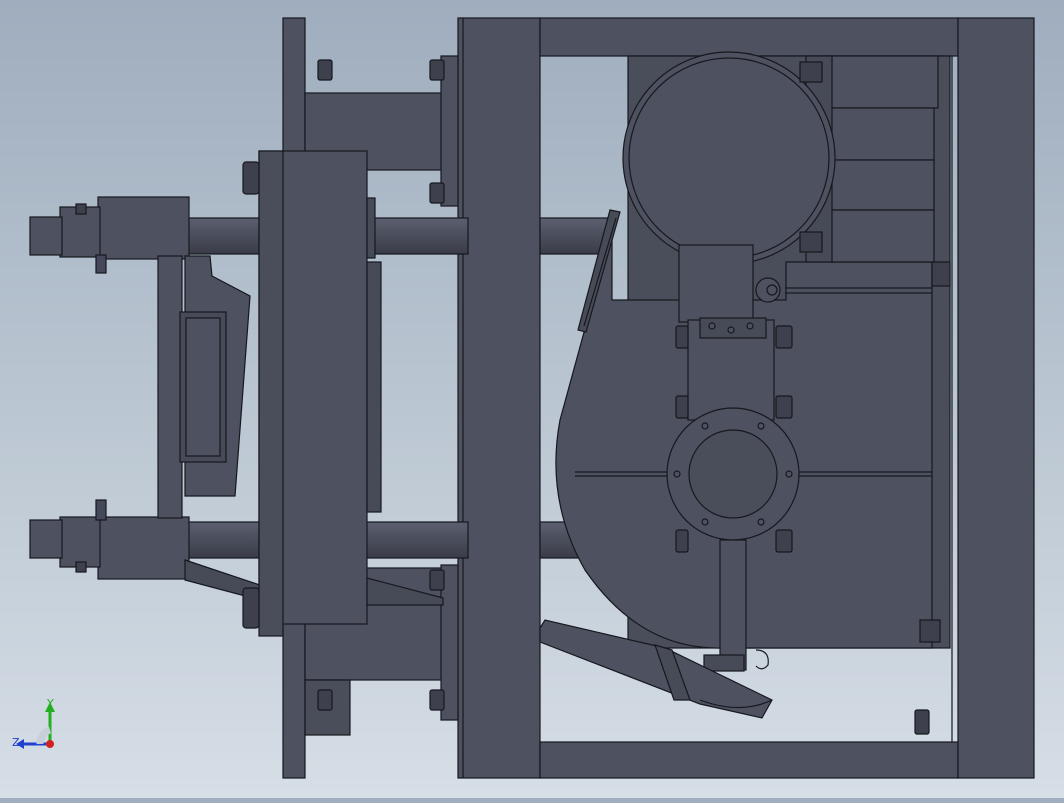 Image resolution: width=1064 pixels, height=803 pixels. I want to click on shaft-column, so click(731, 369).